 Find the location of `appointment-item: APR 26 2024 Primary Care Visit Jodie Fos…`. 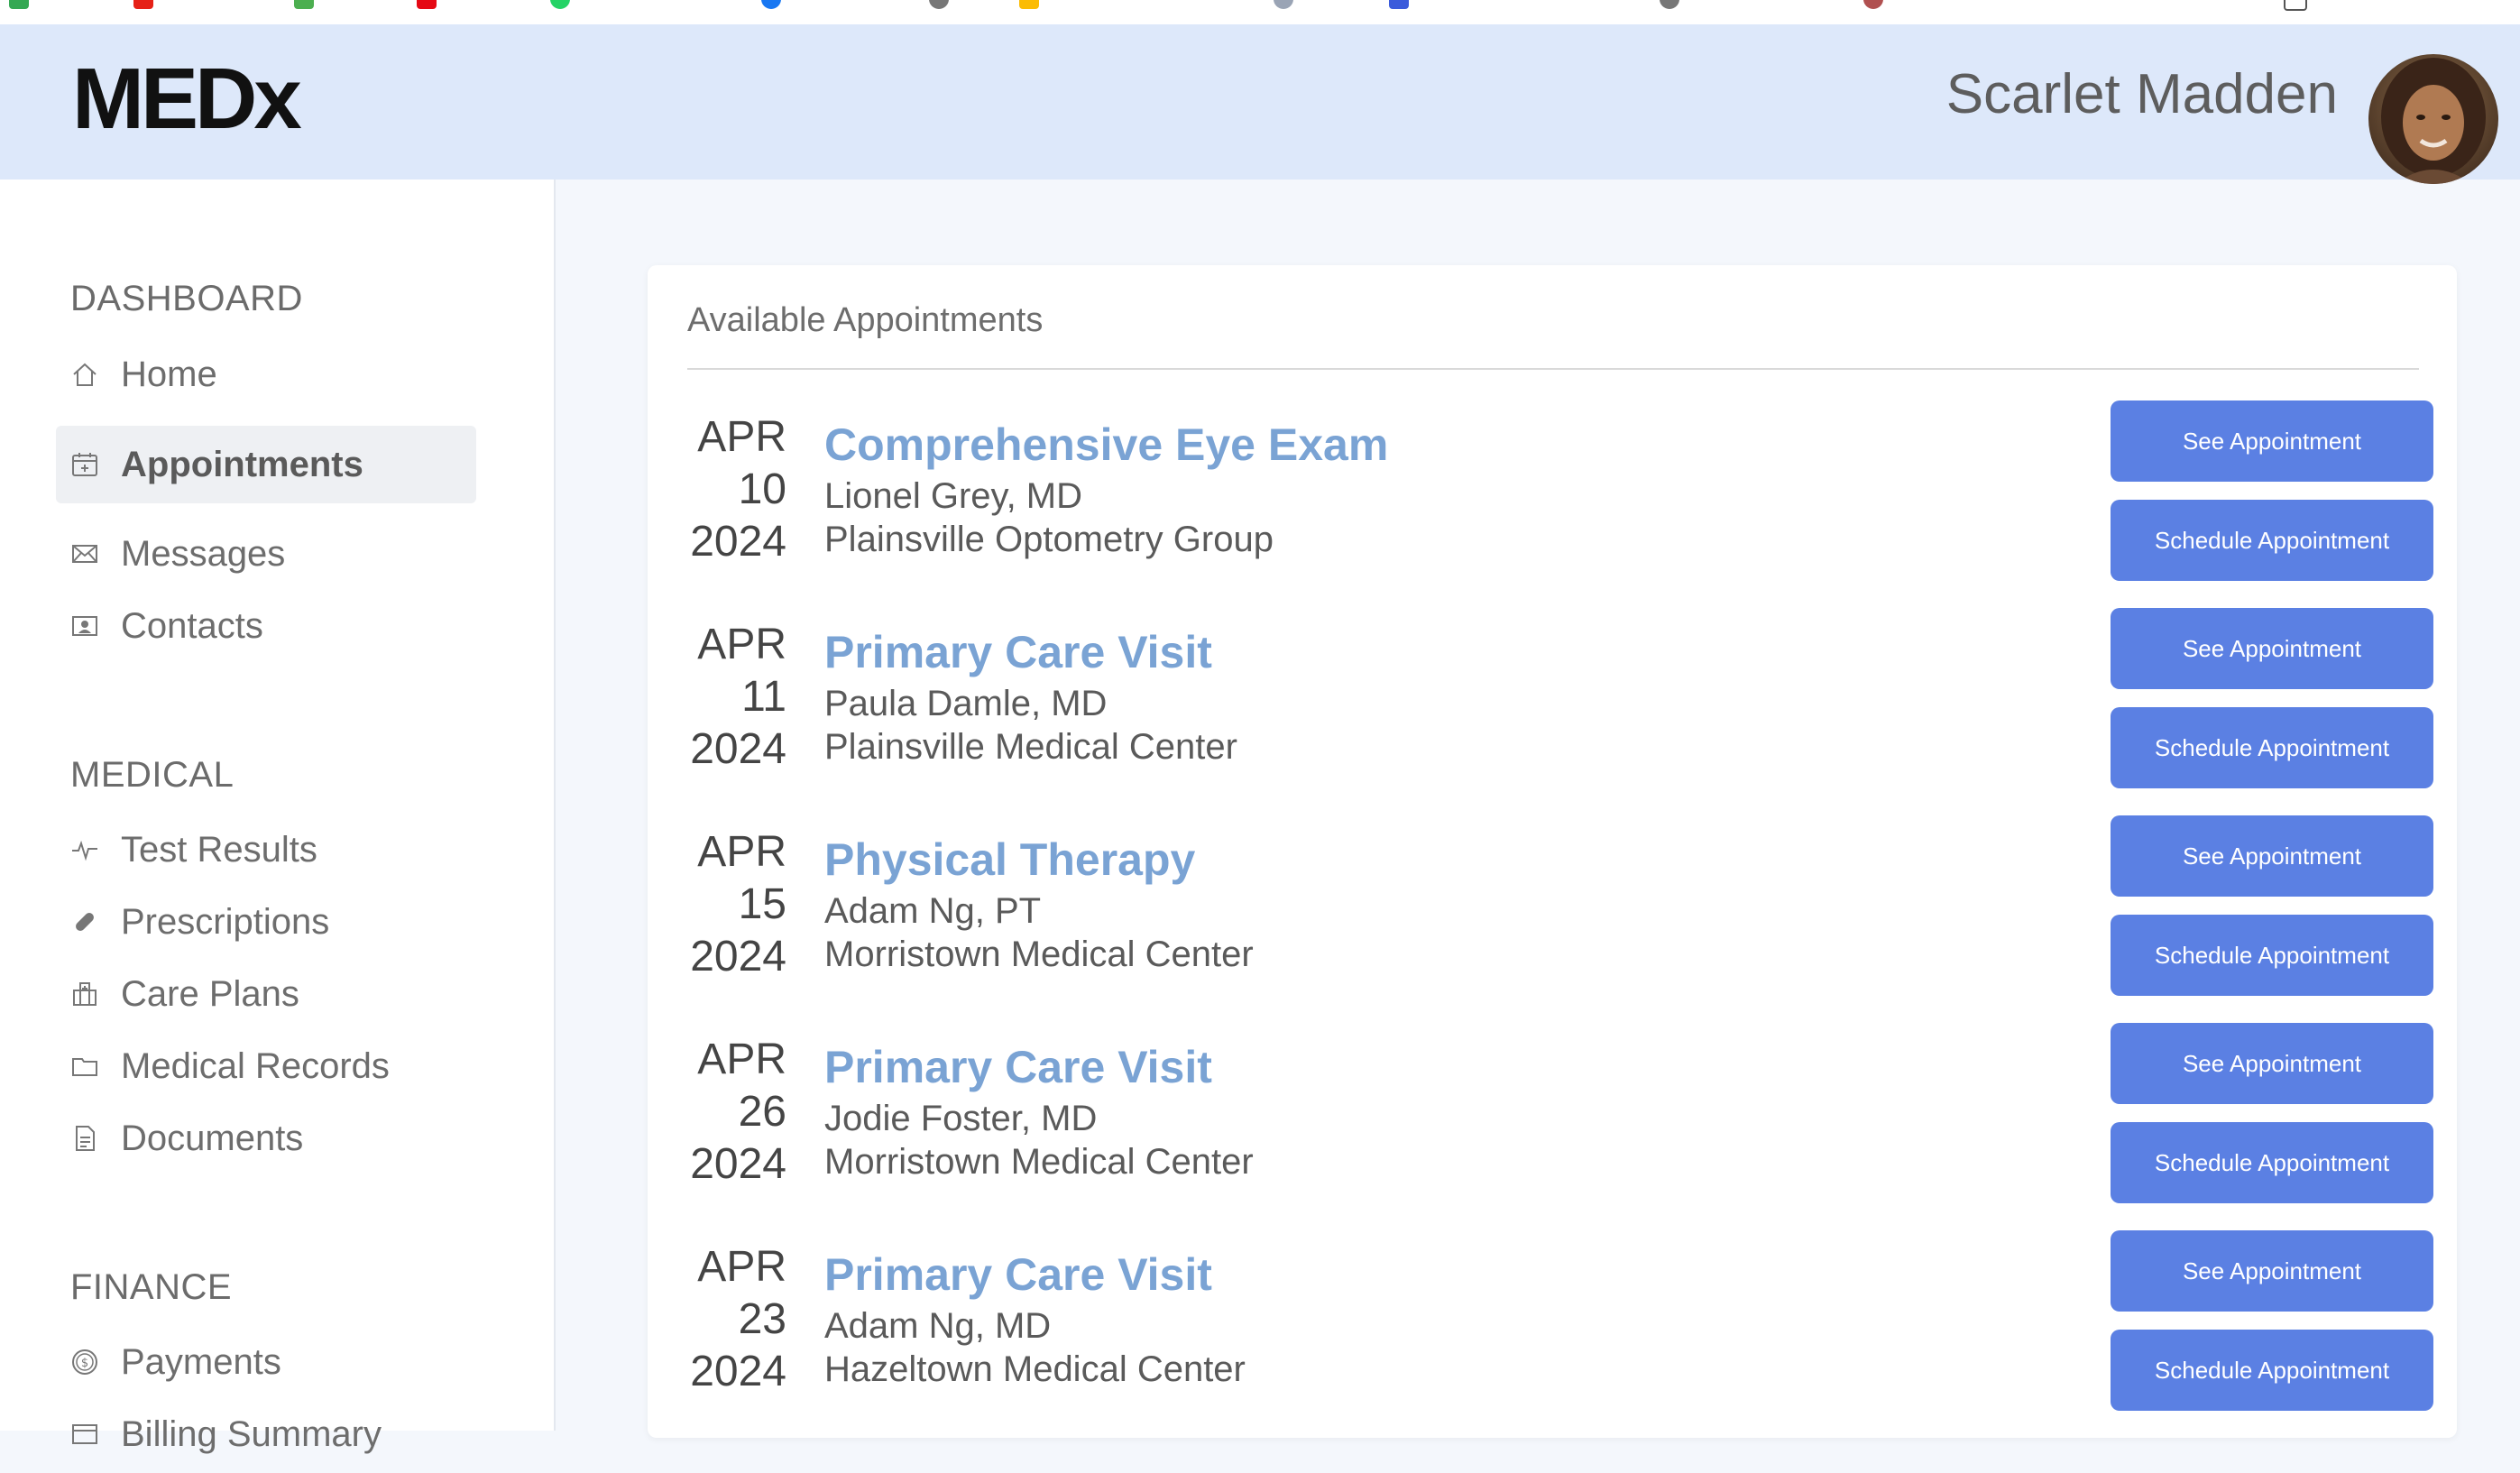

appointment-item: APR 26 2024 Primary Care Visit Jodie Fos… is located at coordinates (1553, 1127).